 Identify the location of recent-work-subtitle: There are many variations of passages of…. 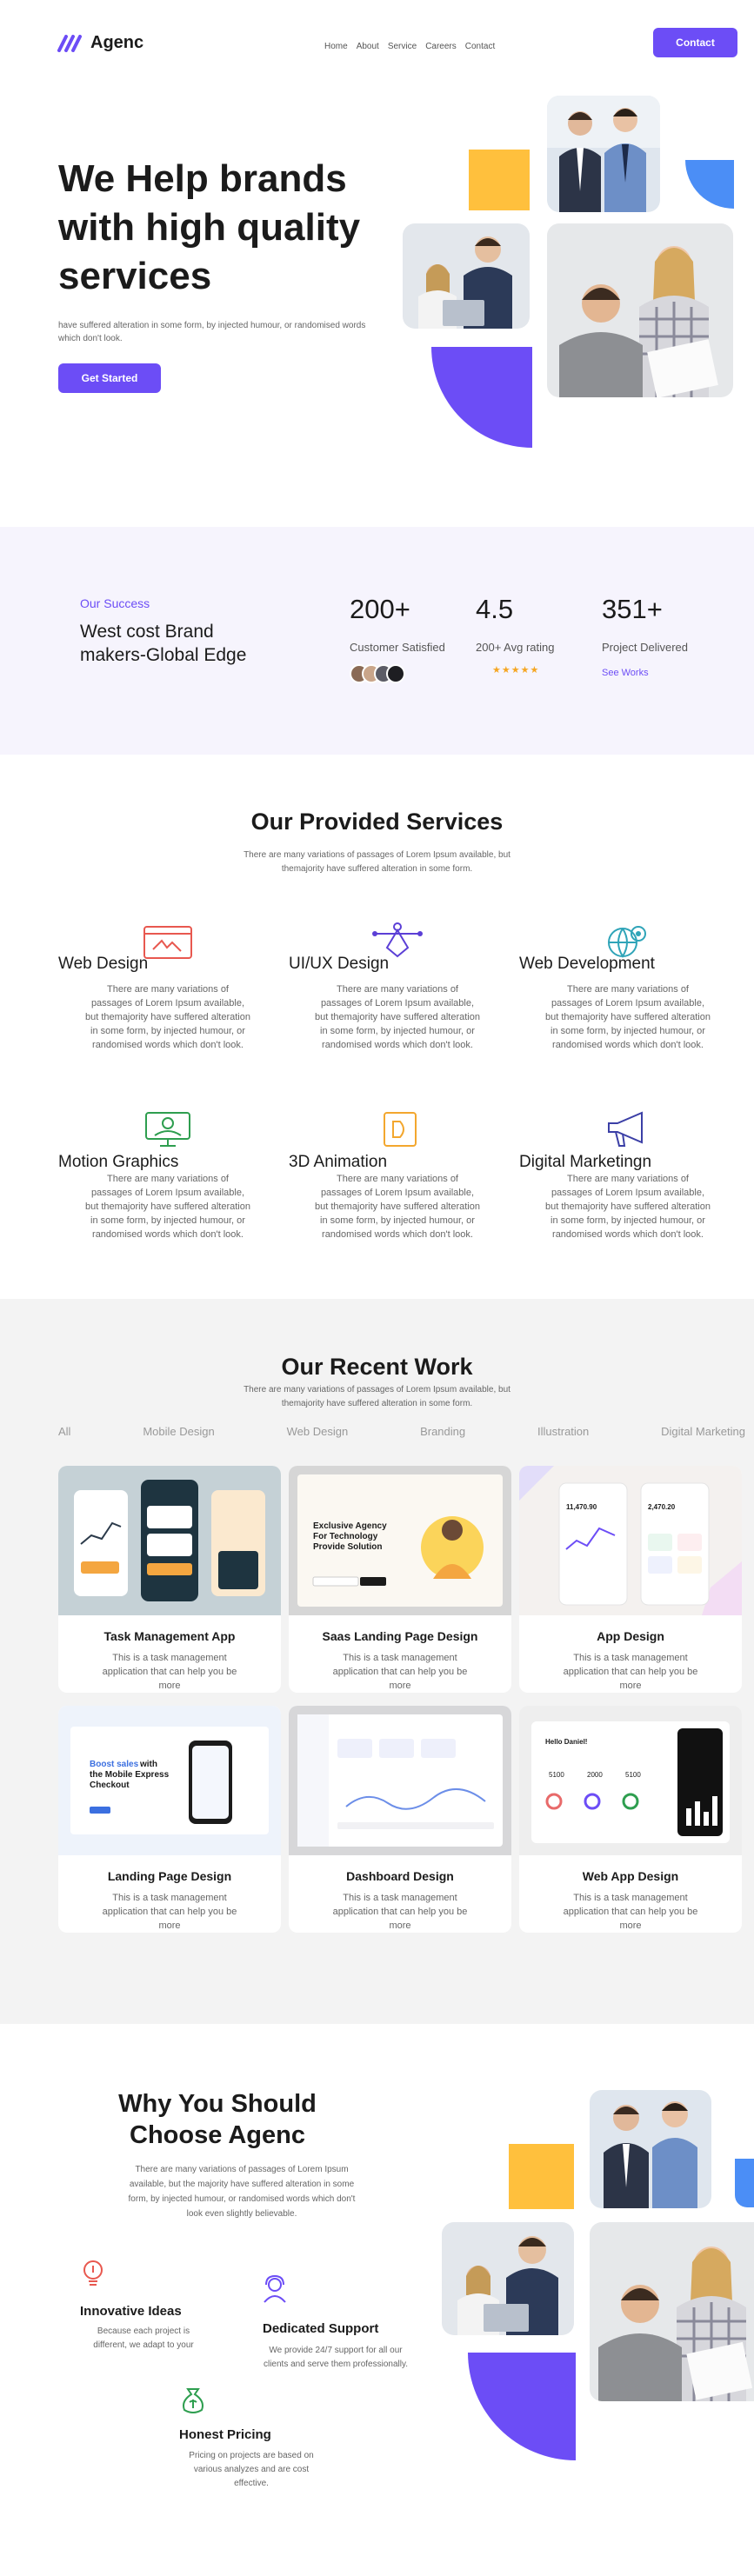
(377, 1396).